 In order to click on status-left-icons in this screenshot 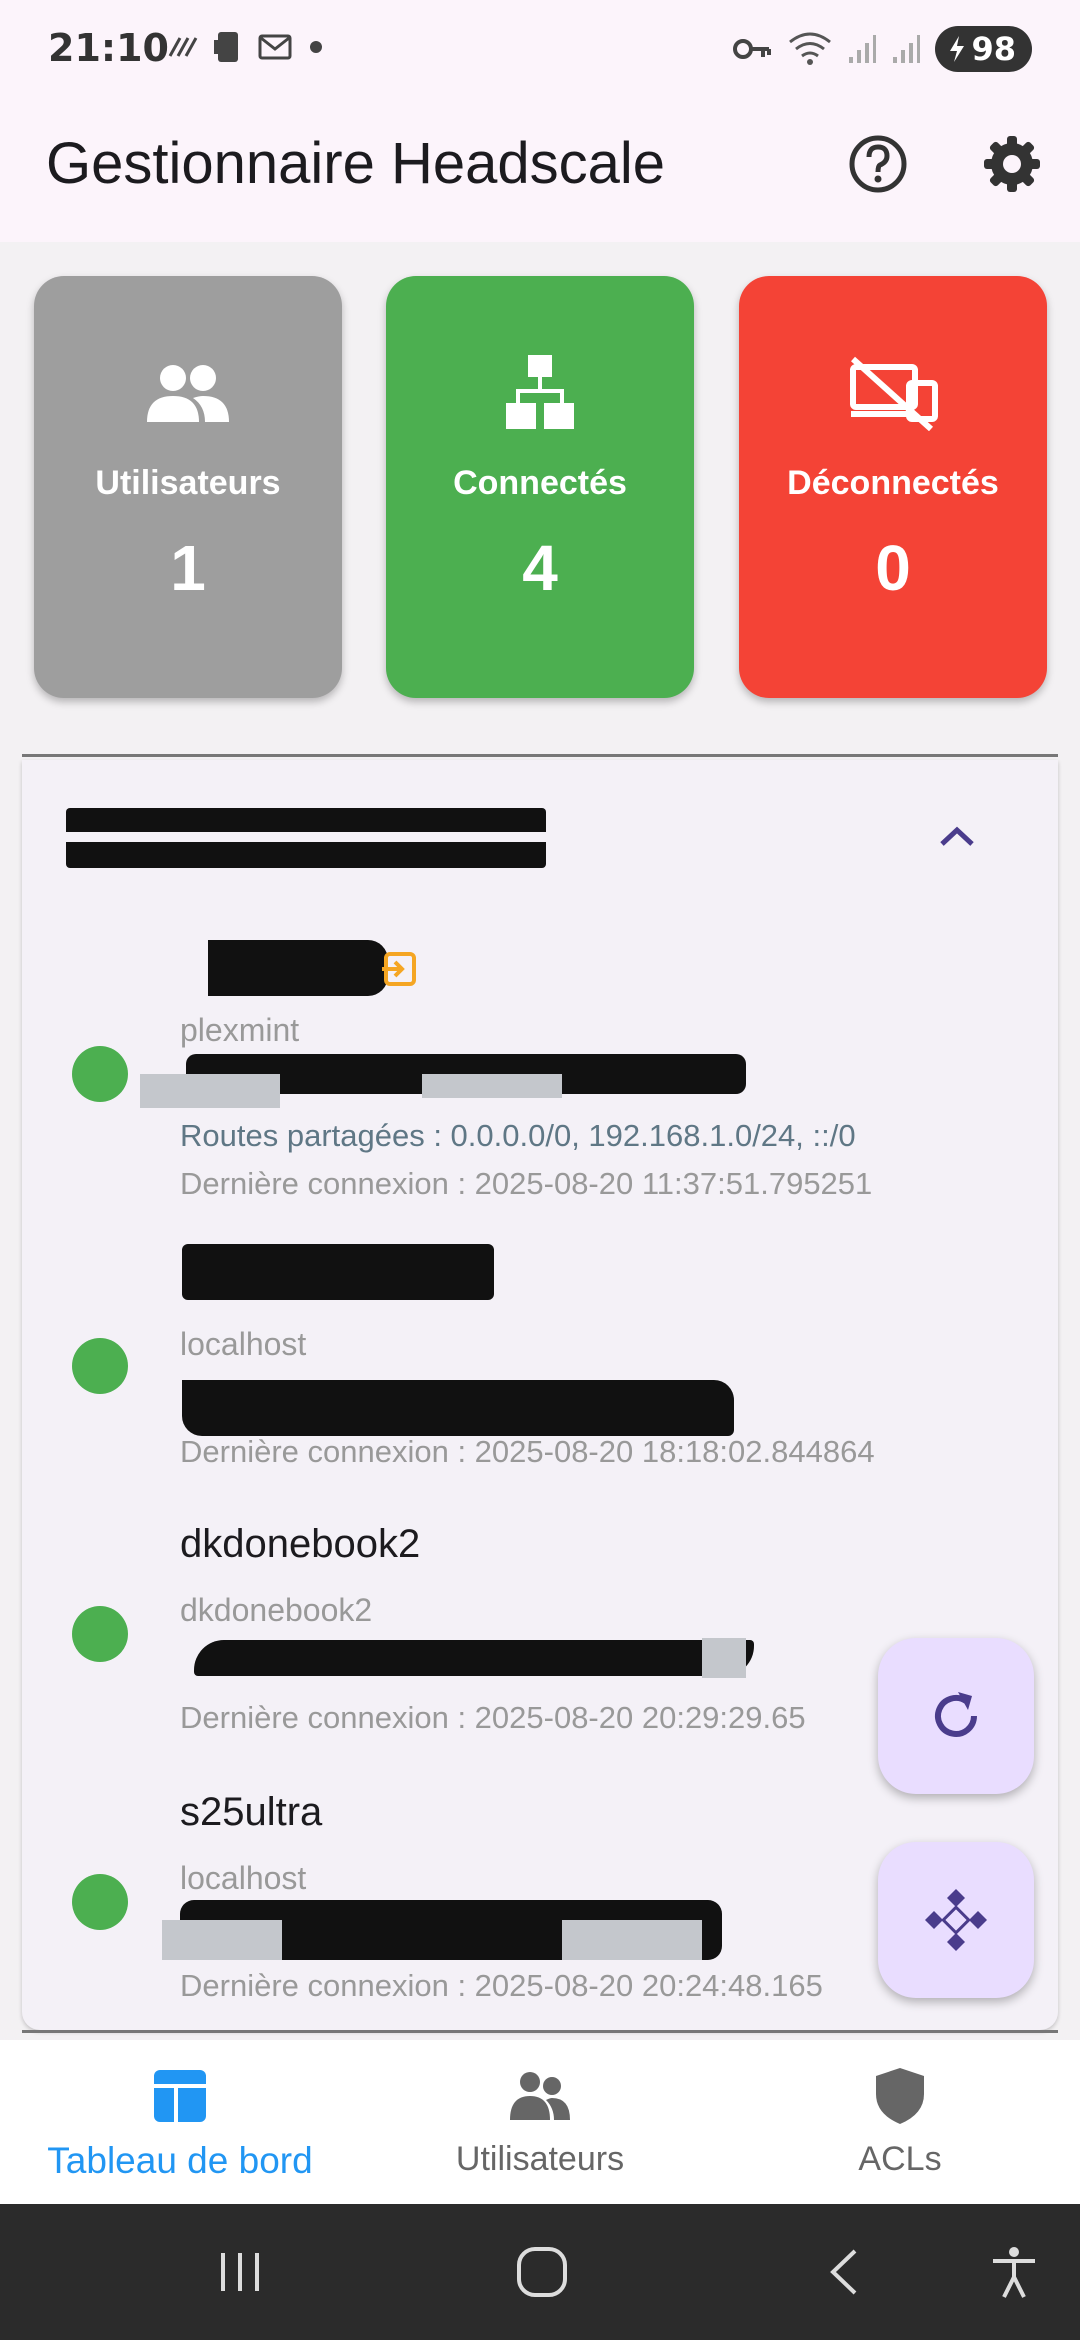, I will do `click(246, 47)`.